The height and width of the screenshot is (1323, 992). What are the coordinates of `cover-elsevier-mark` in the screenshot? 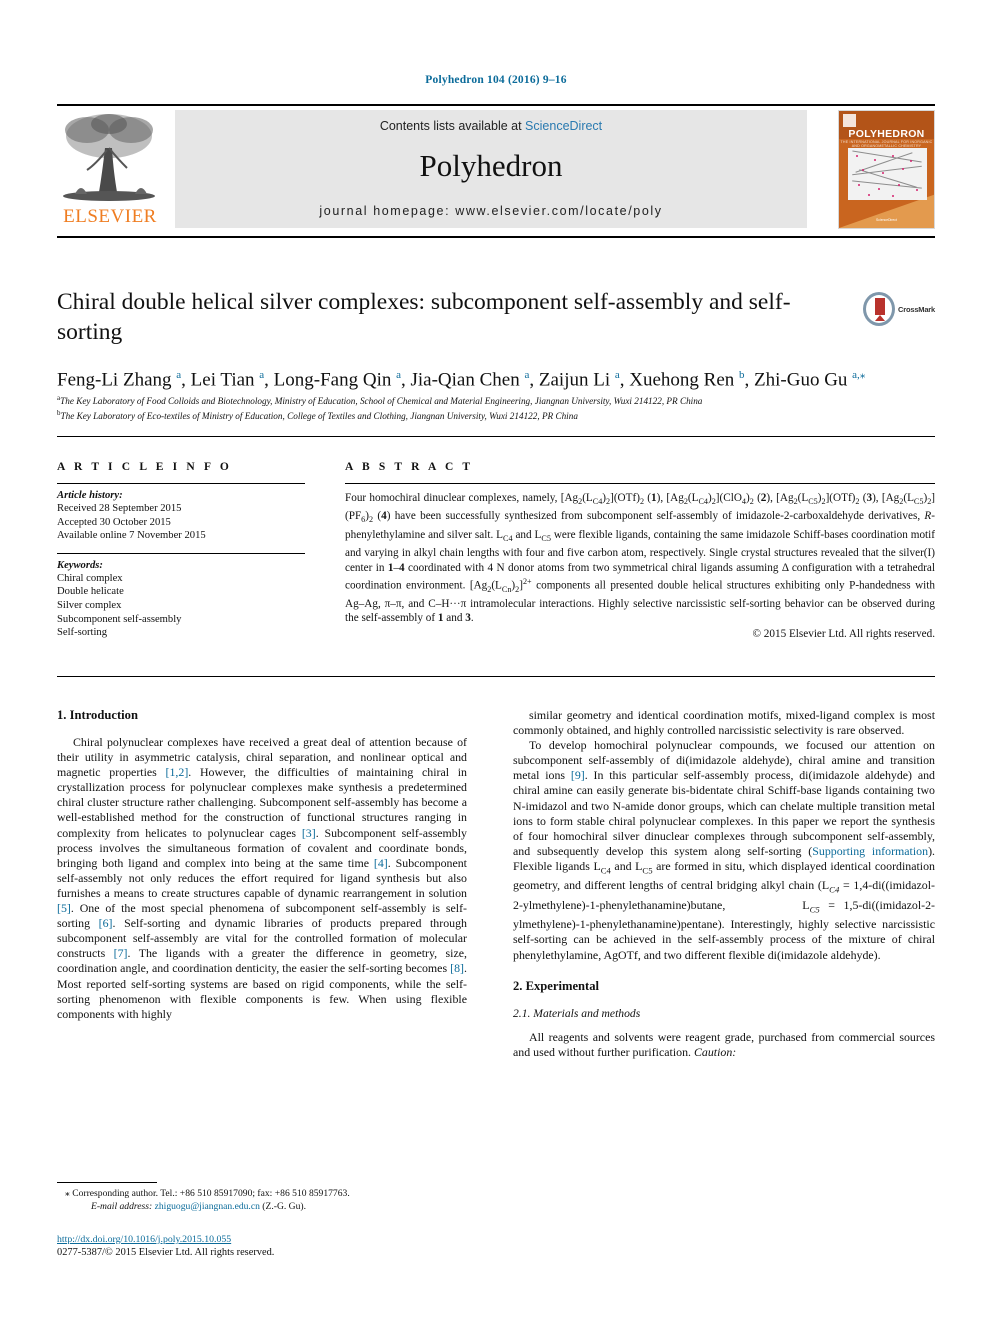 It's located at (849, 120).